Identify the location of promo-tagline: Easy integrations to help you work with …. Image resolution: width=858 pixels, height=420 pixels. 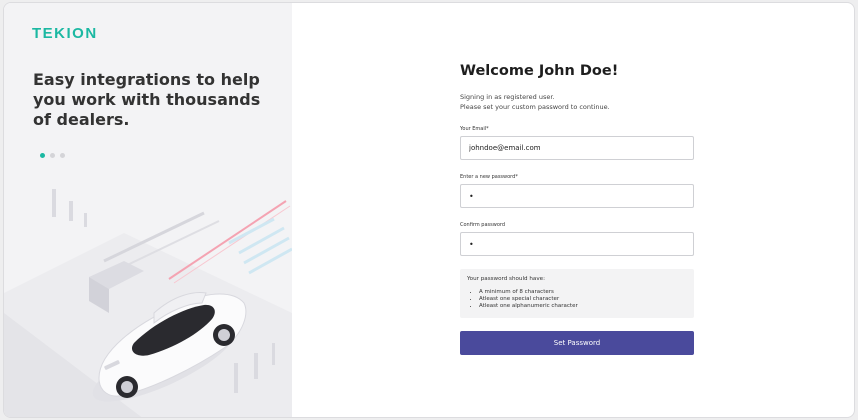
(147, 99).